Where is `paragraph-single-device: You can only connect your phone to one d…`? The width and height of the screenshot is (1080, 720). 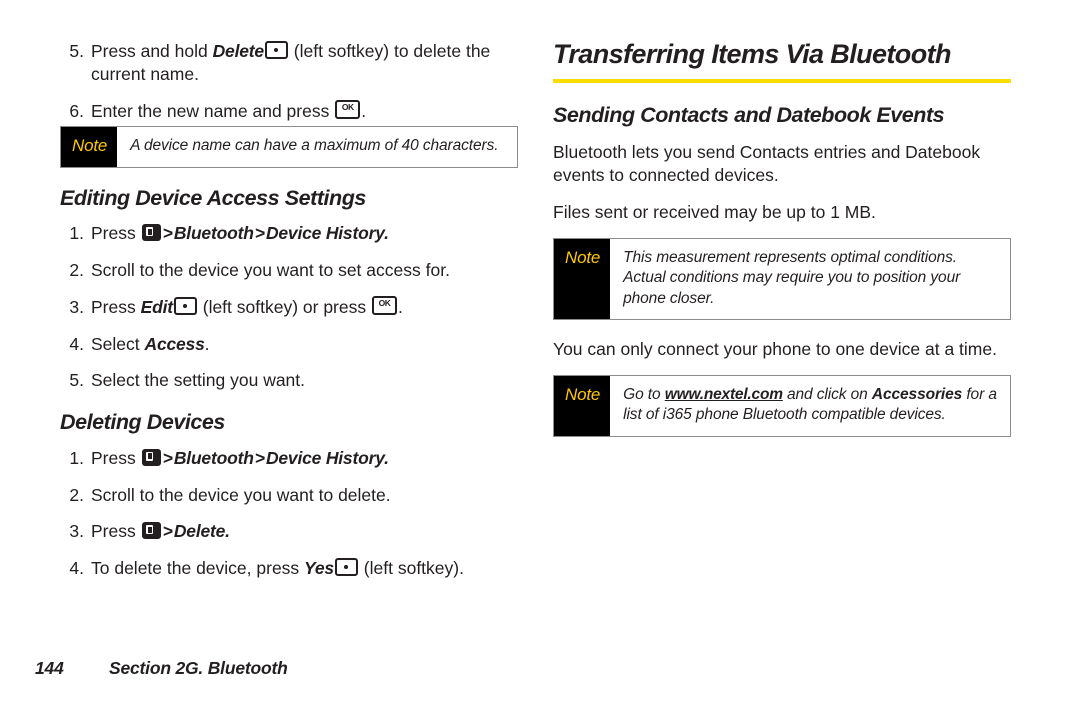 paragraph-single-device: You can only connect your phone to one d… is located at coordinates (775, 349).